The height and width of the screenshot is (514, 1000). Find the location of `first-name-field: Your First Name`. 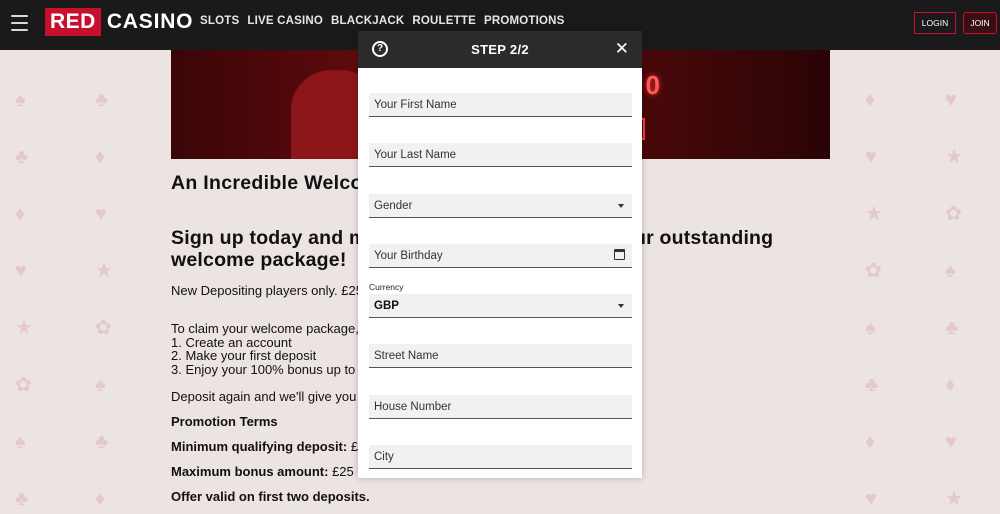

first-name-field: Your First Name is located at coordinates (500, 105).